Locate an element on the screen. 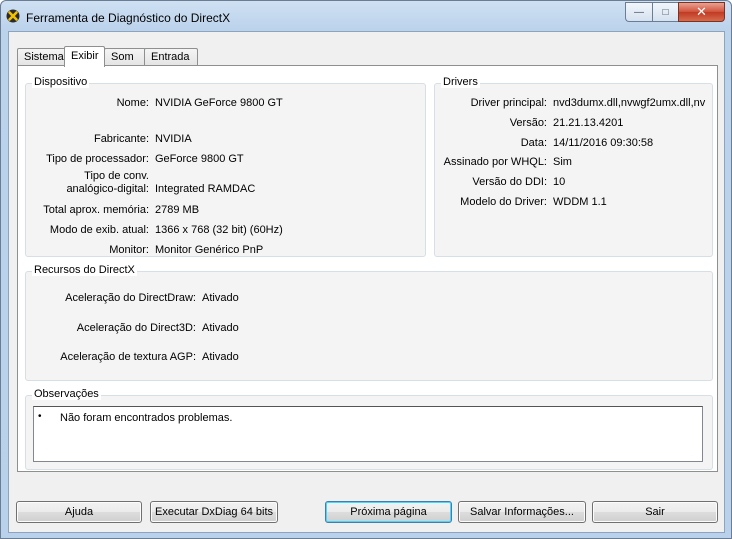 This screenshot has width=732, height=539. device-name-value: NVIDIA GeForce 9800 GT is located at coordinates (219, 103).